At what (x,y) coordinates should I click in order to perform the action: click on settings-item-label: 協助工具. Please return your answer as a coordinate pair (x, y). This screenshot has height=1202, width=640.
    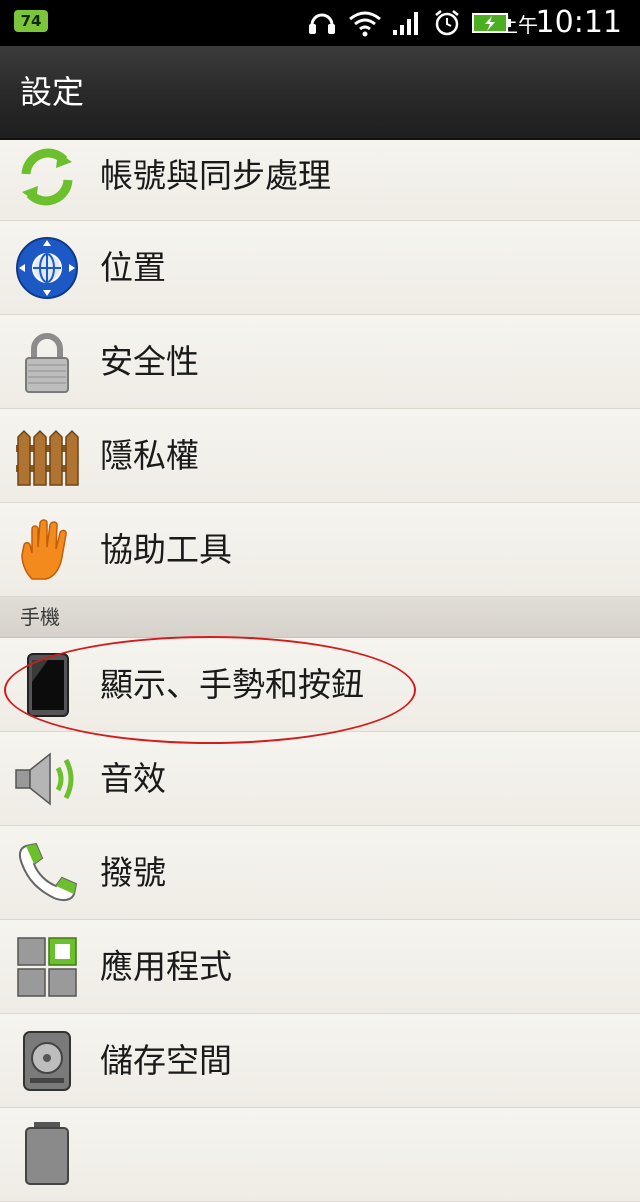
    Looking at the image, I should click on (166, 549).